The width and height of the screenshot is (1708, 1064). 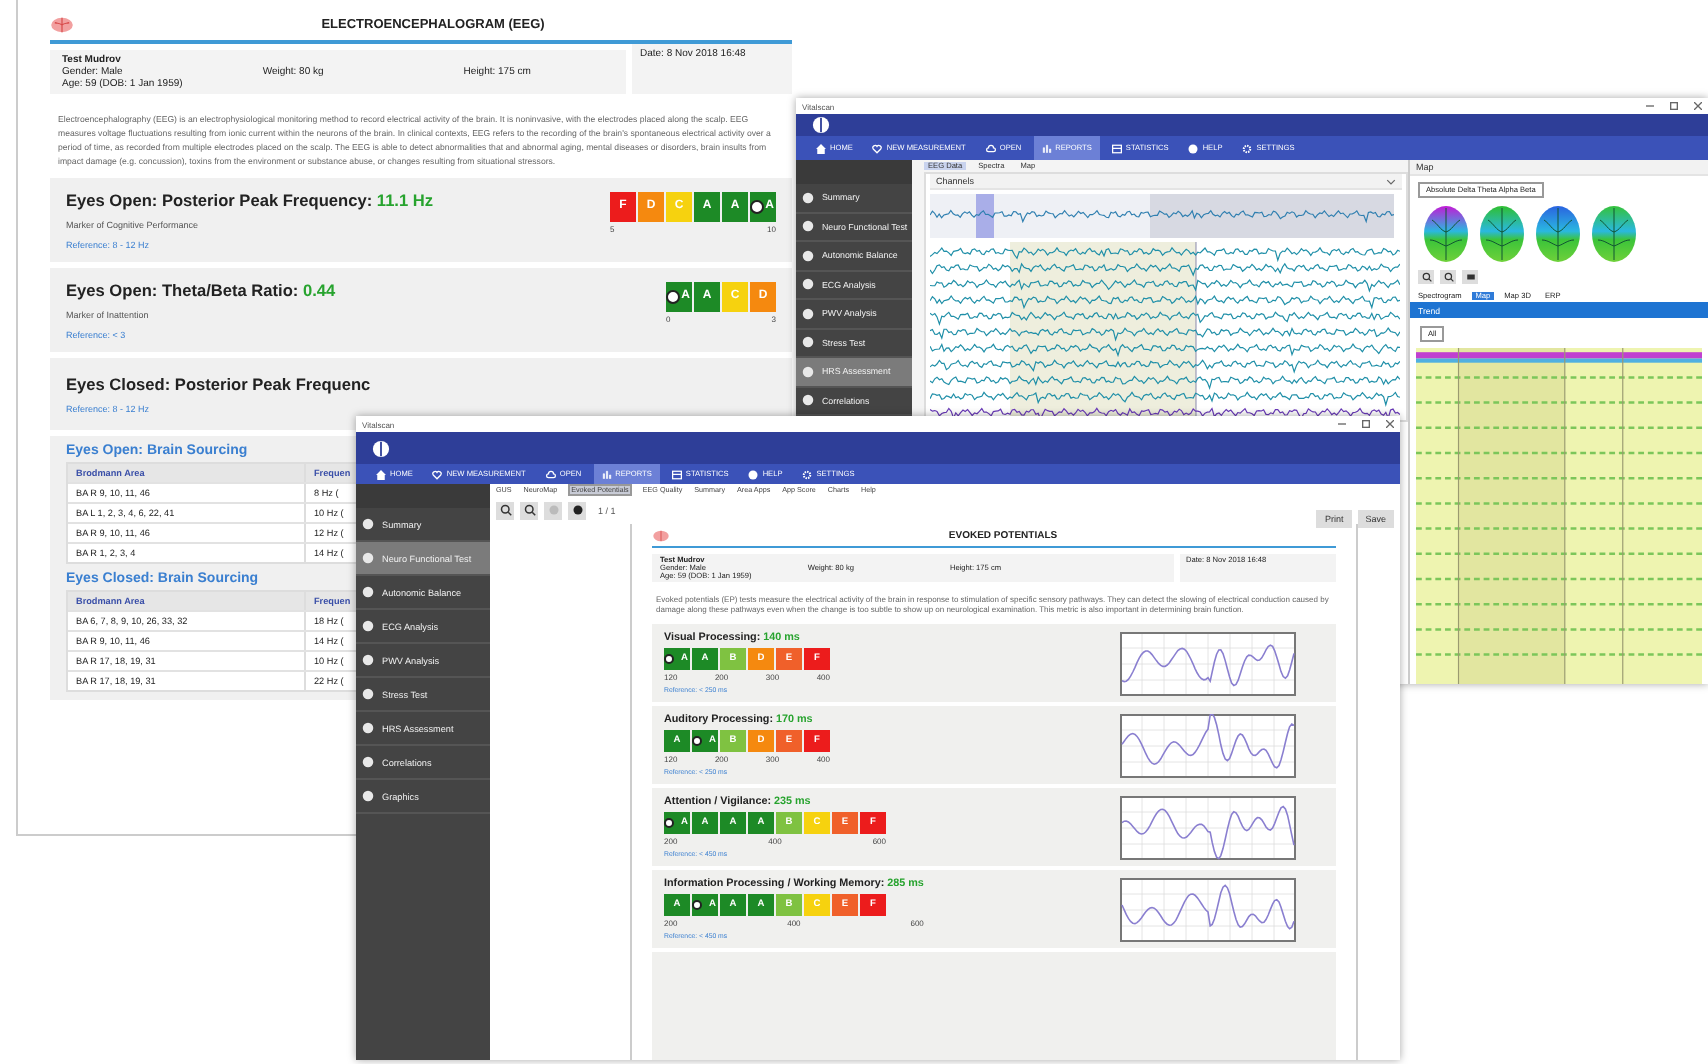 What do you see at coordinates (577, 510) in the screenshot?
I see `next-page-button` at bounding box center [577, 510].